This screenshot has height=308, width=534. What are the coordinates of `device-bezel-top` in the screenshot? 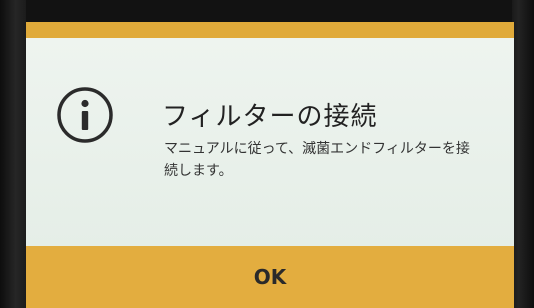 It's located at (267, 11).